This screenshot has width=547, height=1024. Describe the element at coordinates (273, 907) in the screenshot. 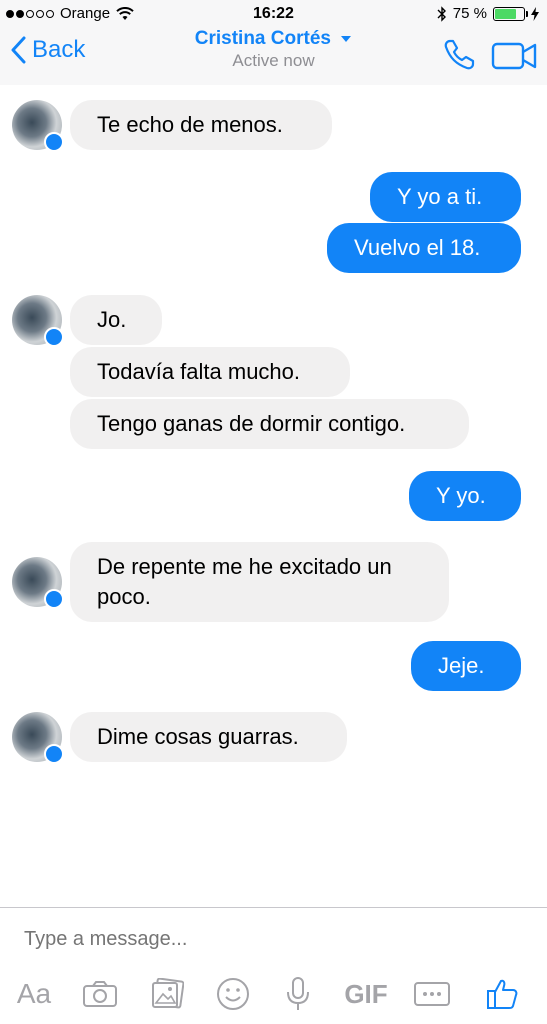

I see `composer-divider` at that location.